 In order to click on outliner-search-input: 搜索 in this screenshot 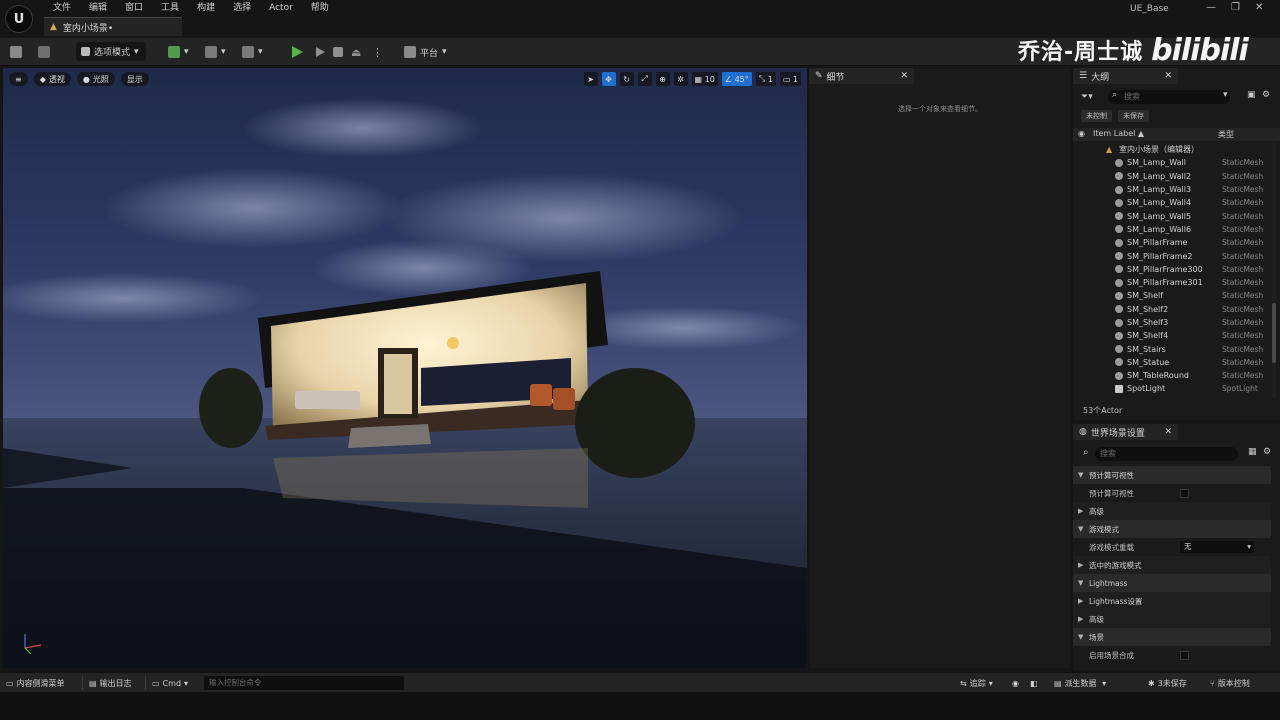, I will do `click(1169, 97)`.